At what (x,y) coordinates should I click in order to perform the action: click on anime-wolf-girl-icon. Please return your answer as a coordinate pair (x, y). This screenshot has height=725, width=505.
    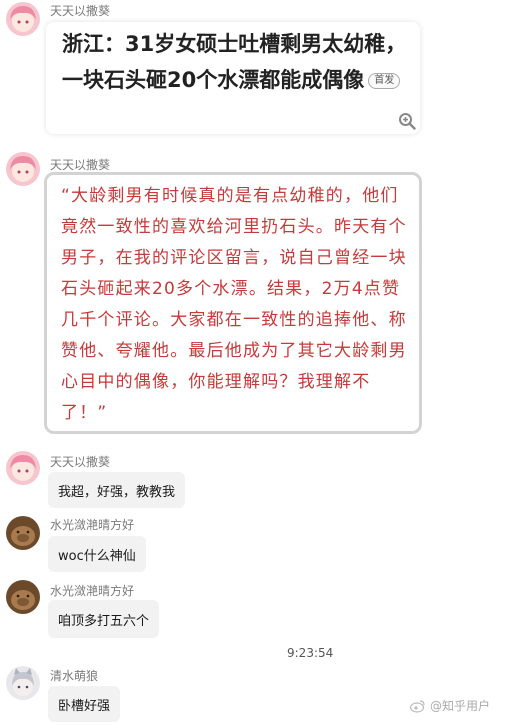
    Looking at the image, I should click on (23, 683).